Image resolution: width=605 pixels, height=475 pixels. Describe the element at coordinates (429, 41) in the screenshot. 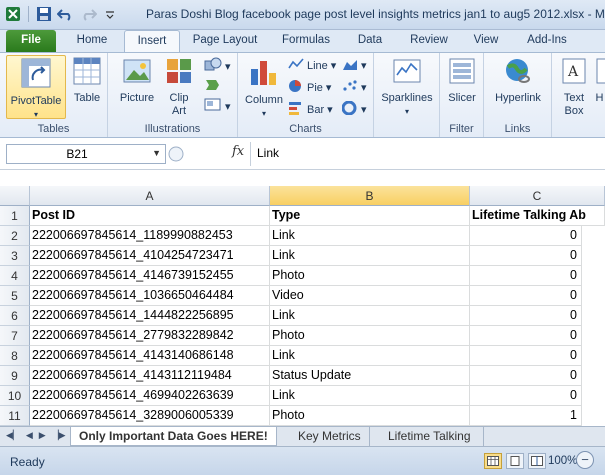

I see `tab-review: Review` at that location.